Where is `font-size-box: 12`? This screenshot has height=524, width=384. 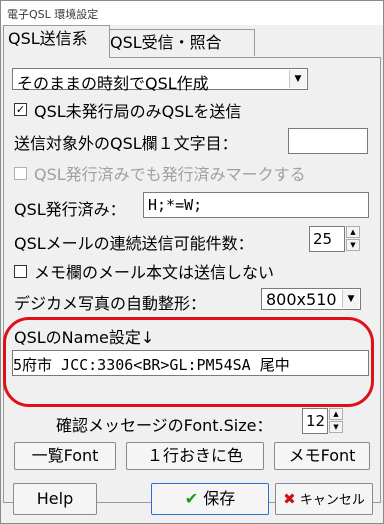 font-size-box: 12 is located at coordinates (315, 421).